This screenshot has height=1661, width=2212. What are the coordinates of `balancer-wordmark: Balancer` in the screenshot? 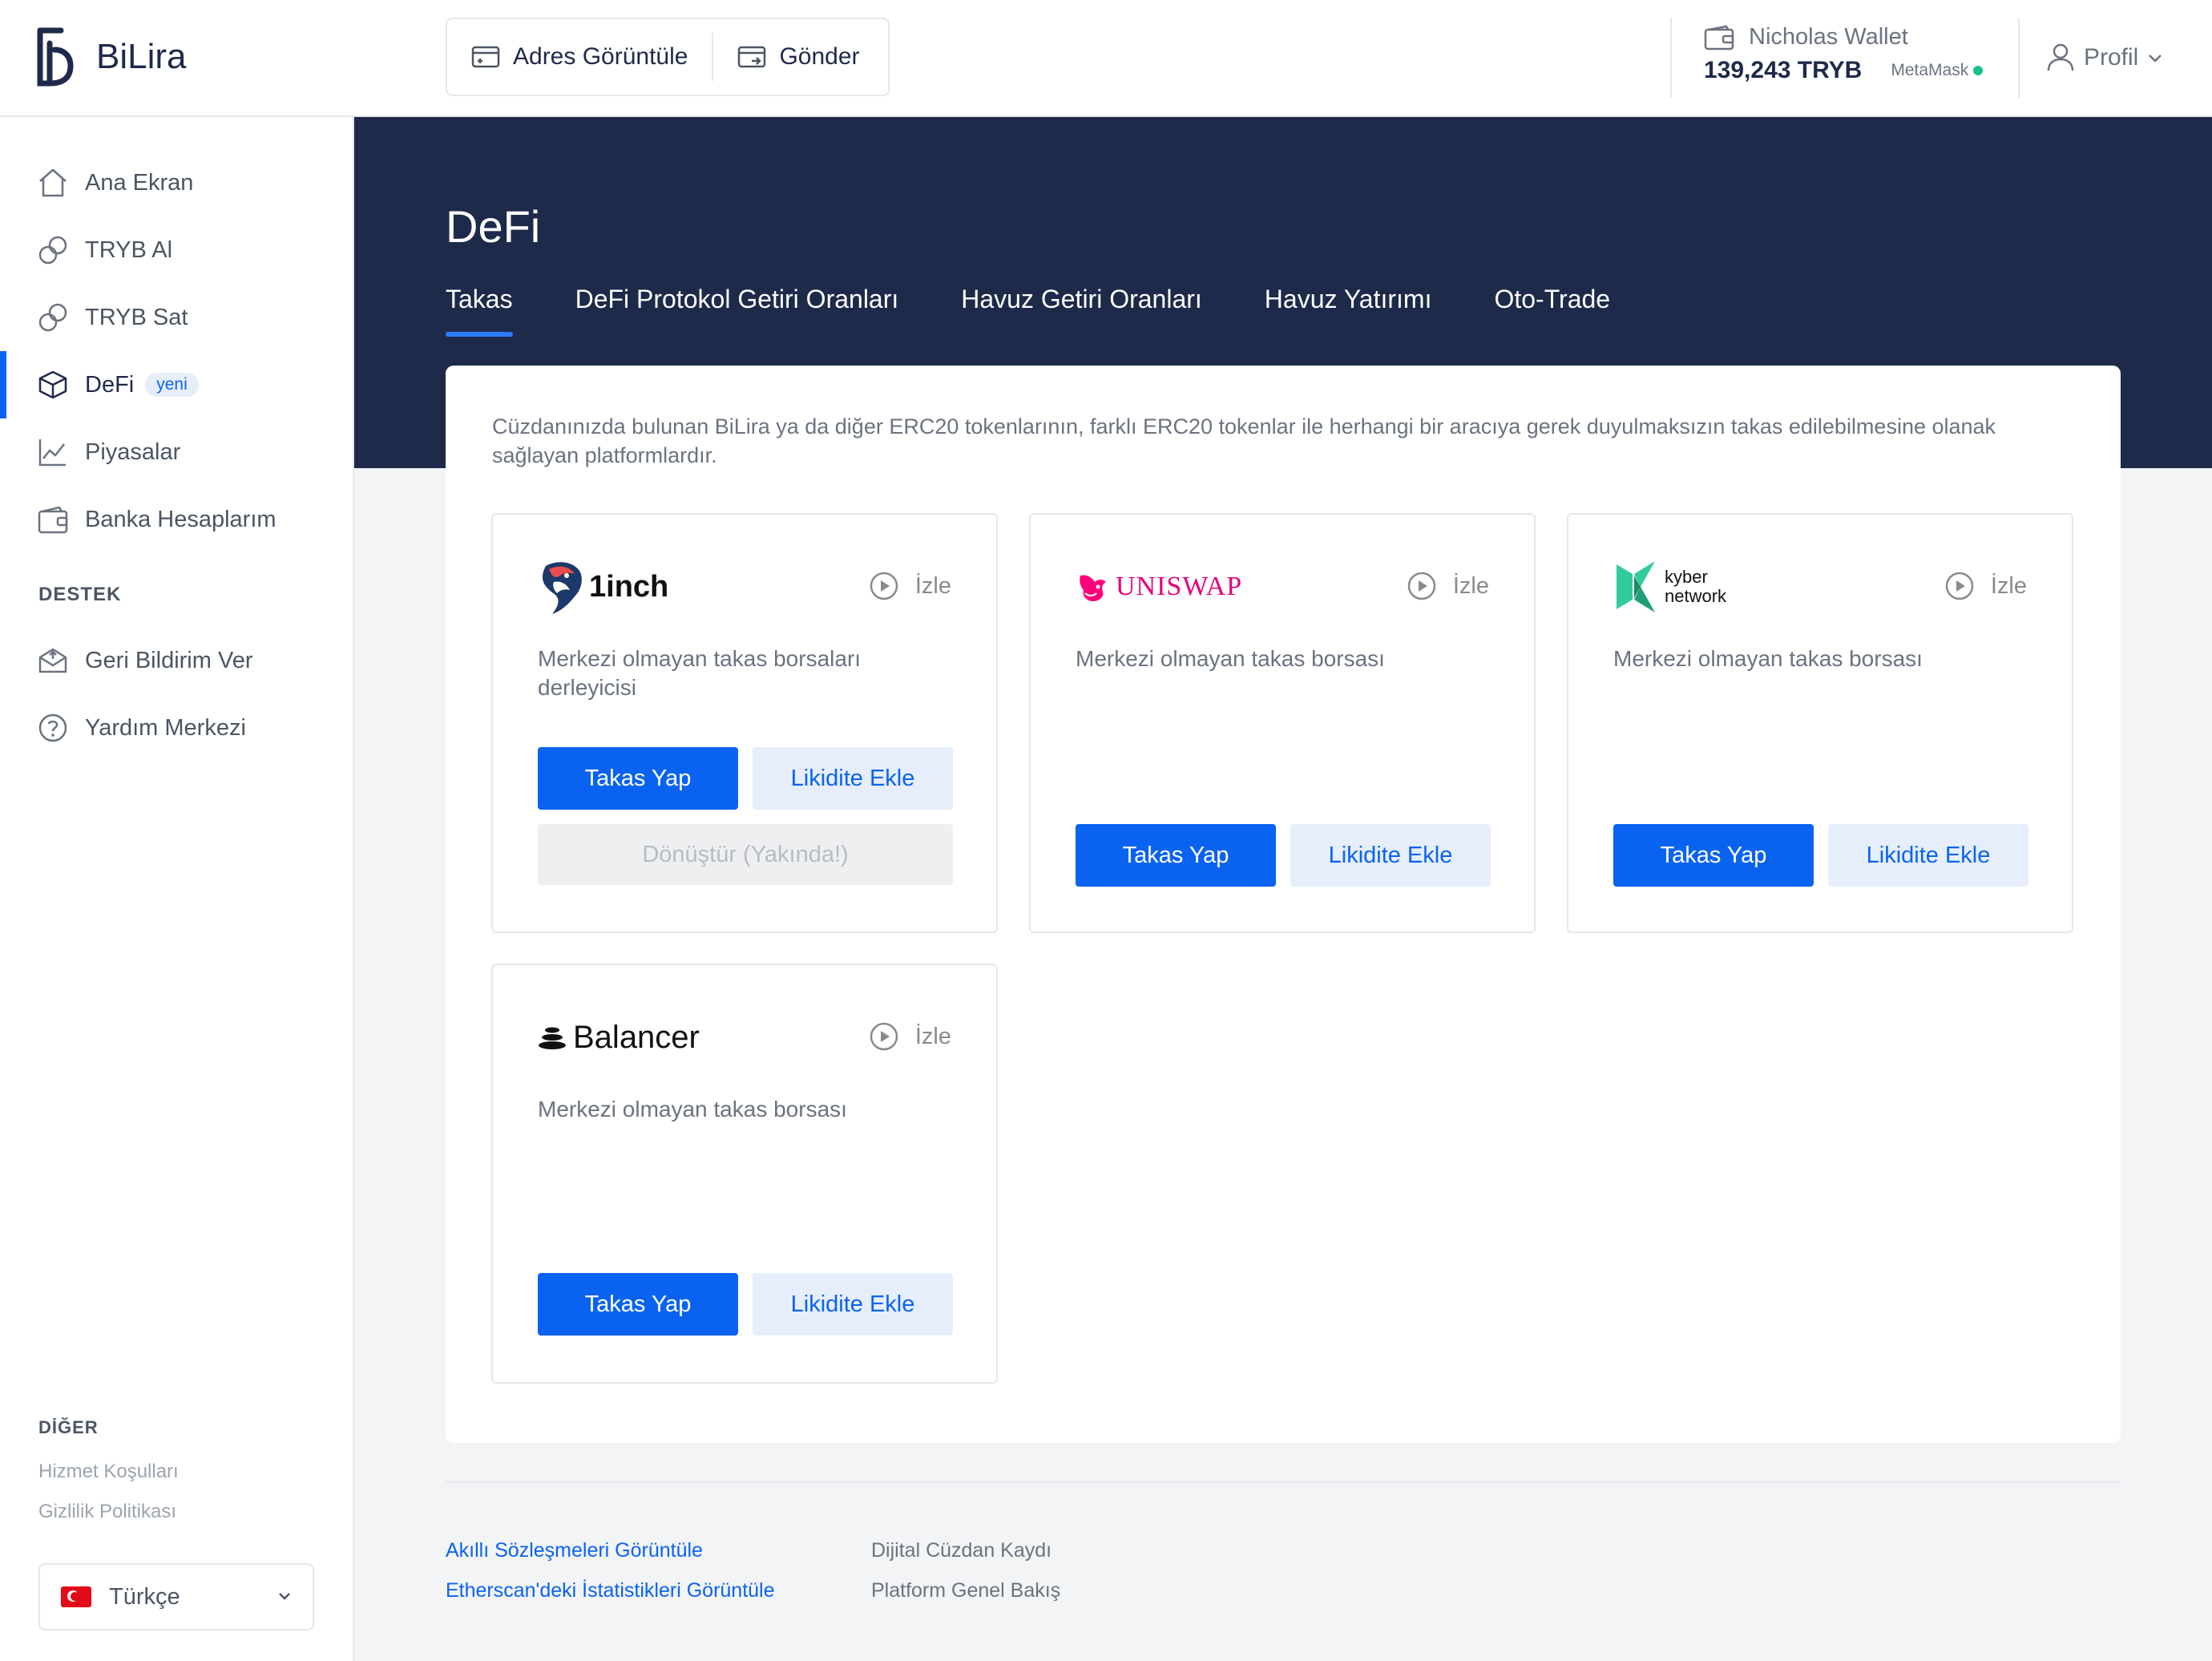 It's located at (636, 1037).